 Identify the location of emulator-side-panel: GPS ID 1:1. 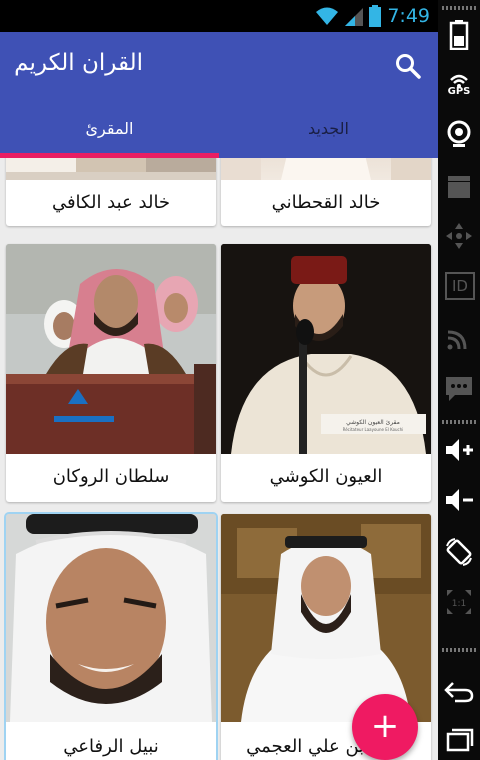
(459, 380).